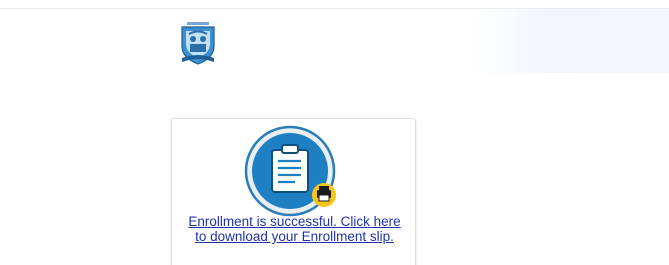 This screenshot has width=669, height=265. Describe the element at coordinates (324, 195) in the screenshot. I see `printer-icon` at that location.